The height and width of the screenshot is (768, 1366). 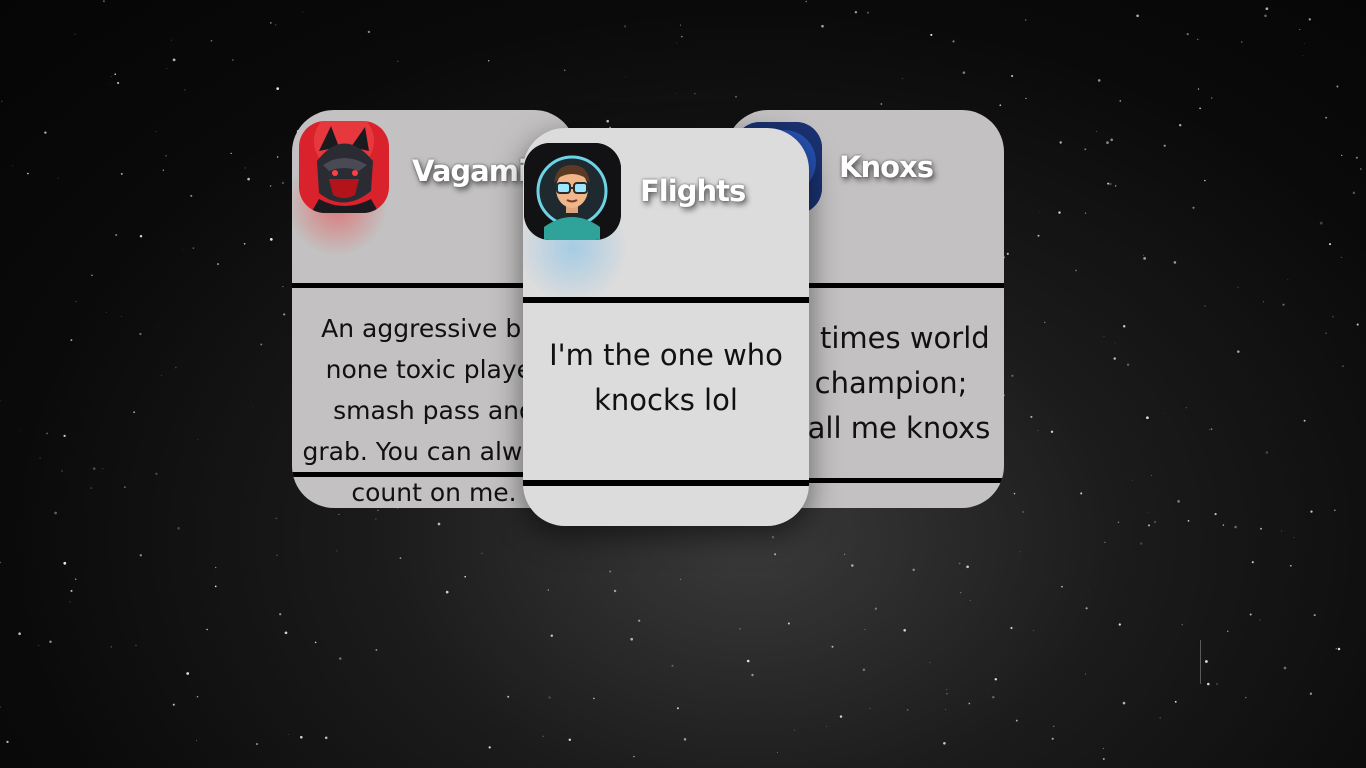 I want to click on profile-name: Flights, so click(x=693, y=191).